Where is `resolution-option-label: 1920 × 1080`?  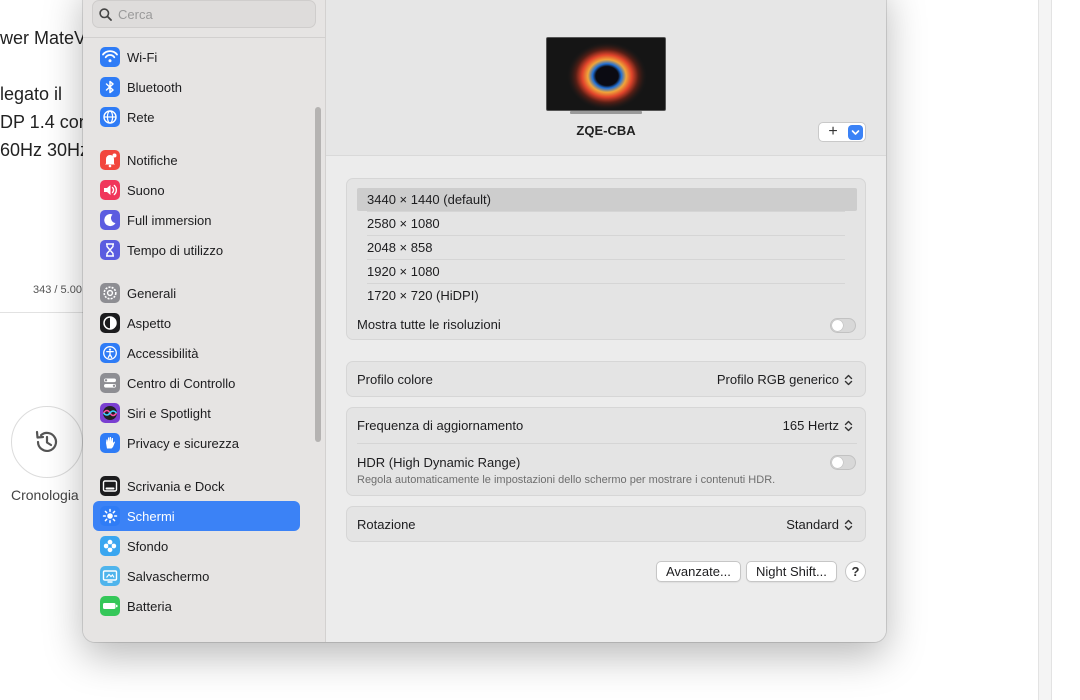 resolution-option-label: 1920 × 1080 is located at coordinates (403, 271).